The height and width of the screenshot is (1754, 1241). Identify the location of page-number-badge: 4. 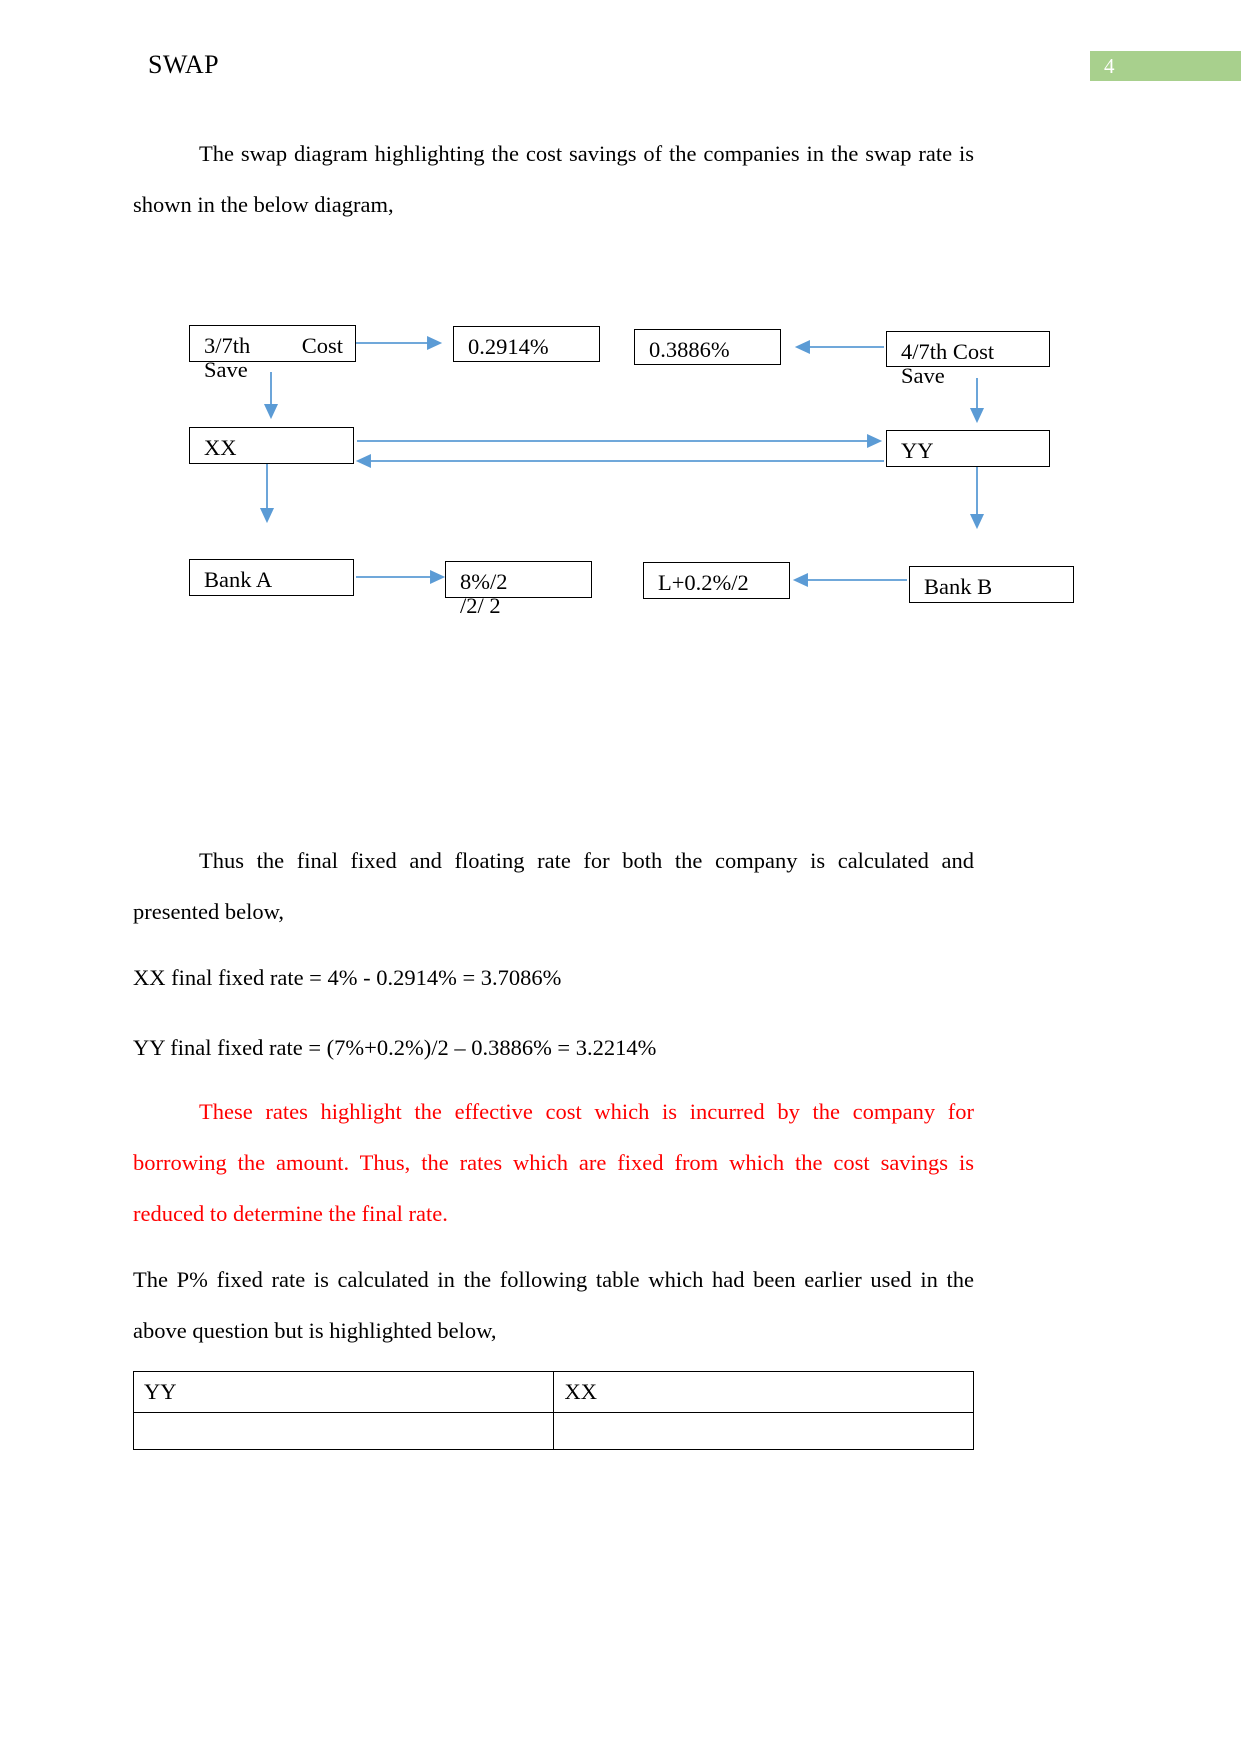
(1165, 66).